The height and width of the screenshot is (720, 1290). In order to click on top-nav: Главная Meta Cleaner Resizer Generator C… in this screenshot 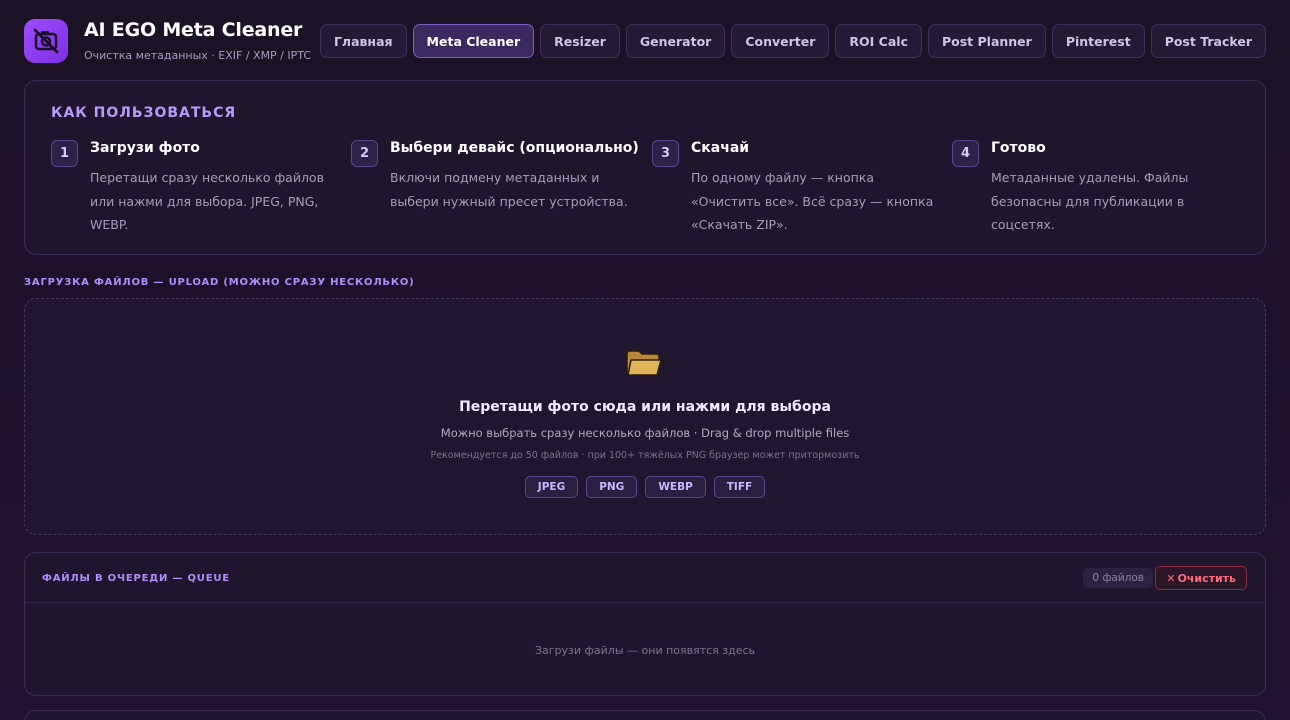, I will do `click(792, 41)`.